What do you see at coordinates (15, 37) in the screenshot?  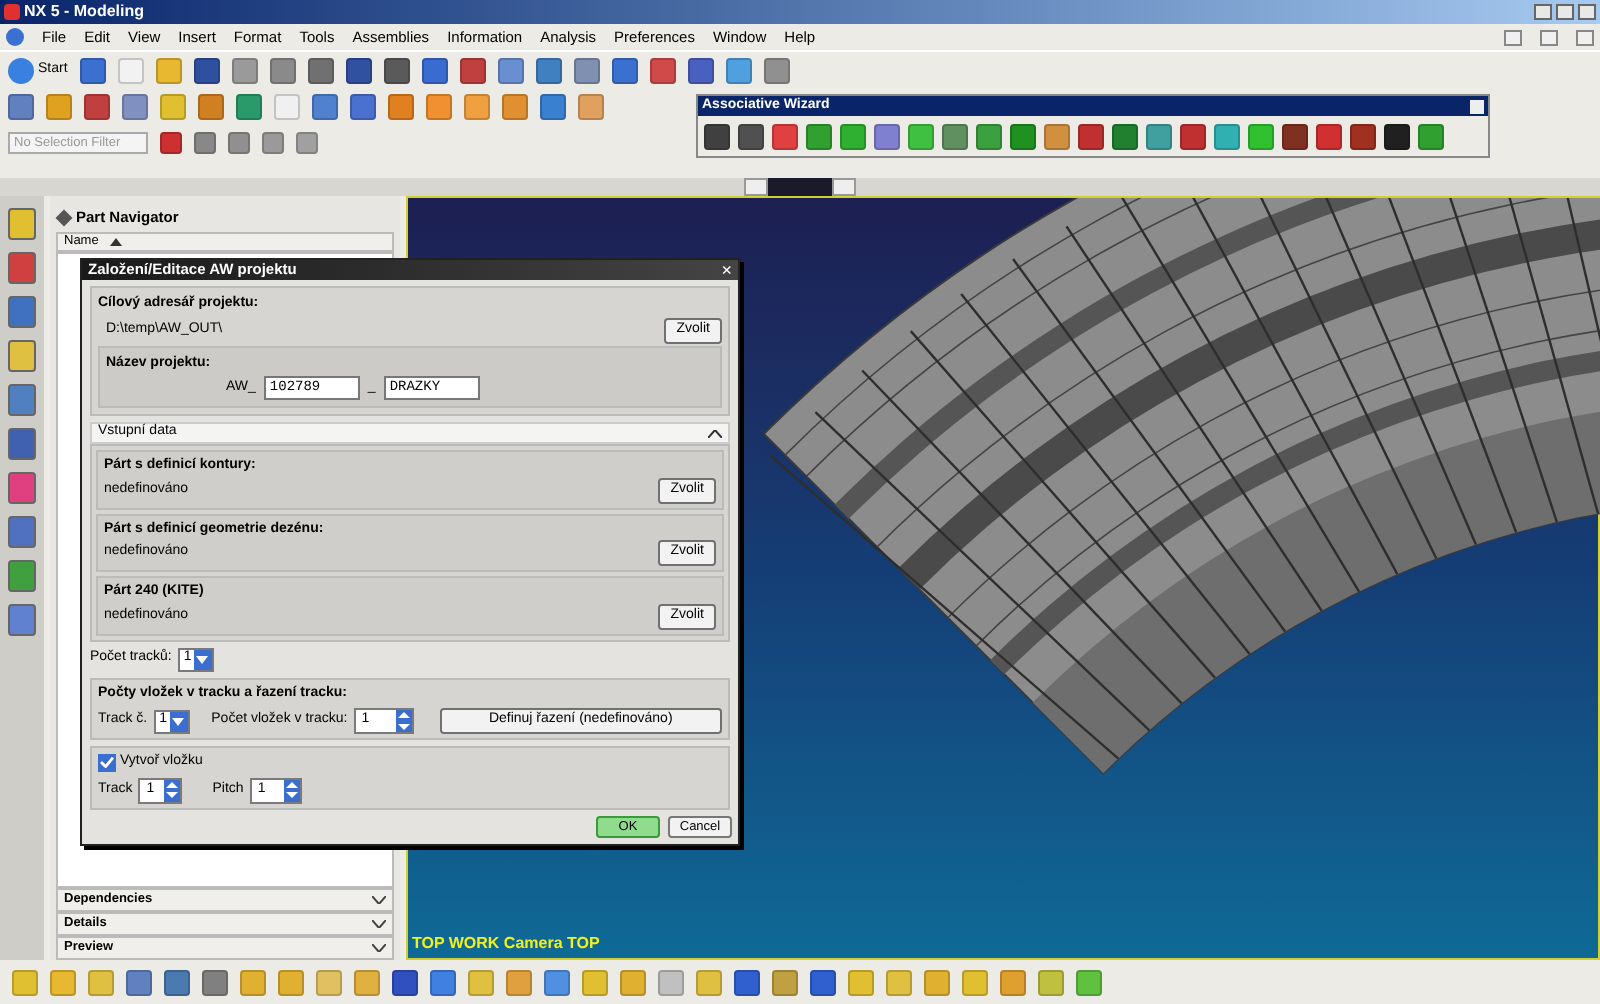 I see `app-menu-icon` at bounding box center [15, 37].